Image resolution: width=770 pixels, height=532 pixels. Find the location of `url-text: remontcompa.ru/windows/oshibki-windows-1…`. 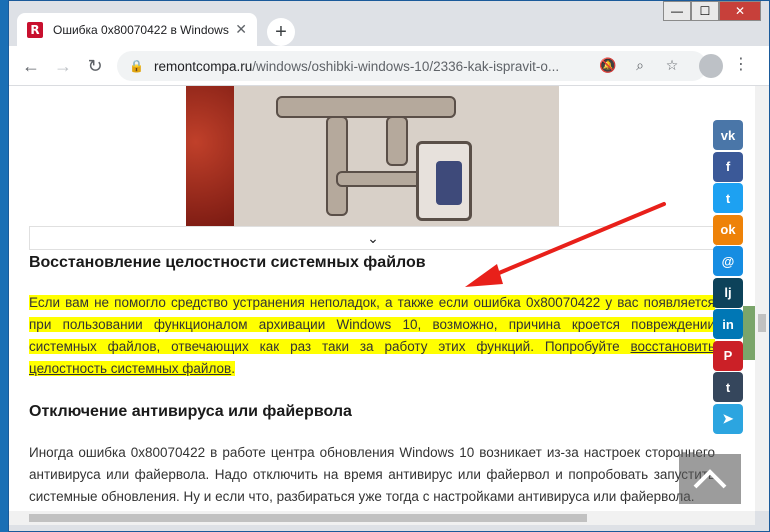

url-text: remontcompa.ru/windows/oshibki-windows-1… is located at coordinates (369, 66).